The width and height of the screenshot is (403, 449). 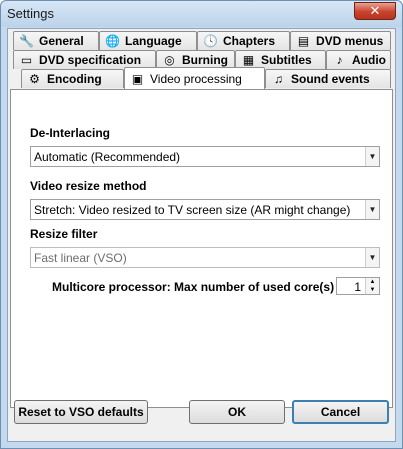 I want to click on tab-label: Video processing, so click(x=196, y=78).